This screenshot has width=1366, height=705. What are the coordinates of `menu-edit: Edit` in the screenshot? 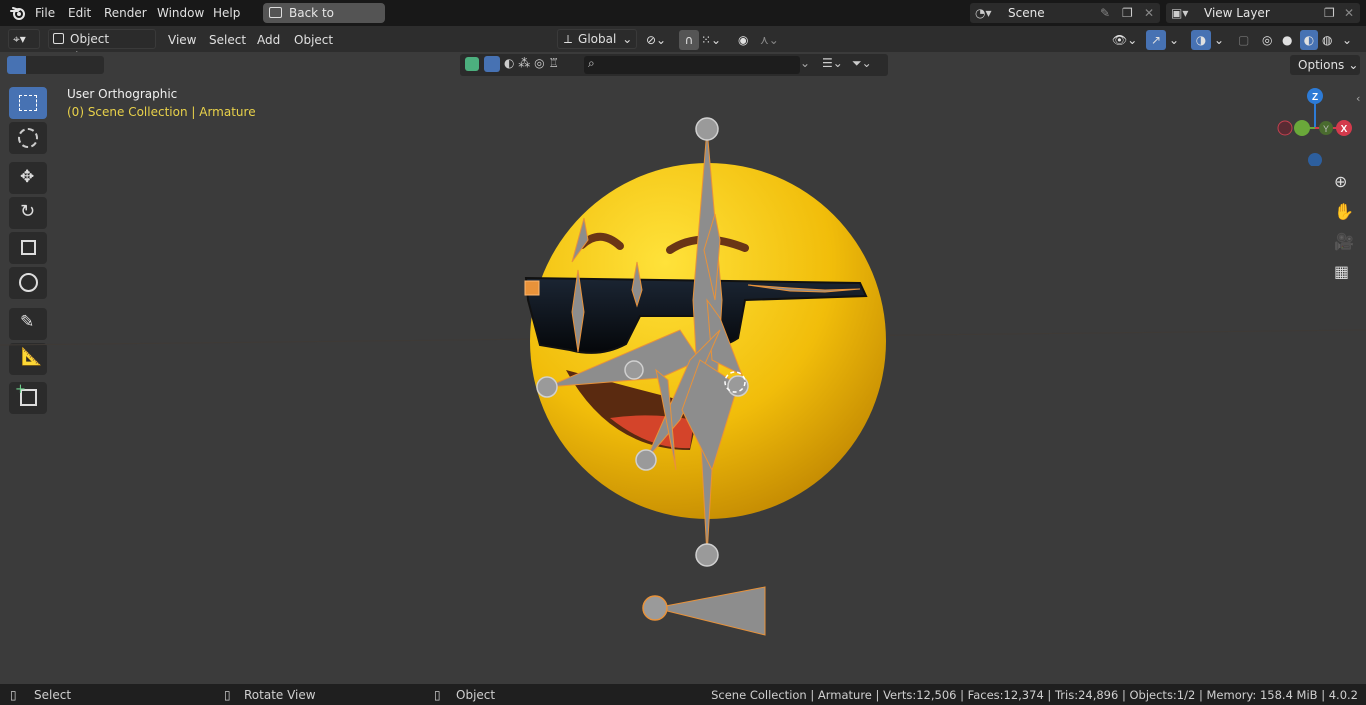 It's located at (79, 13).